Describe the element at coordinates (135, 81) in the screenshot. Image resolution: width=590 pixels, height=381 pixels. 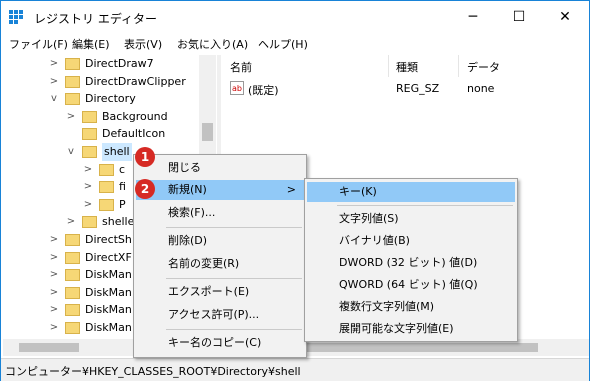
I see `tree-node-label: DirectDrawClipper` at that location.